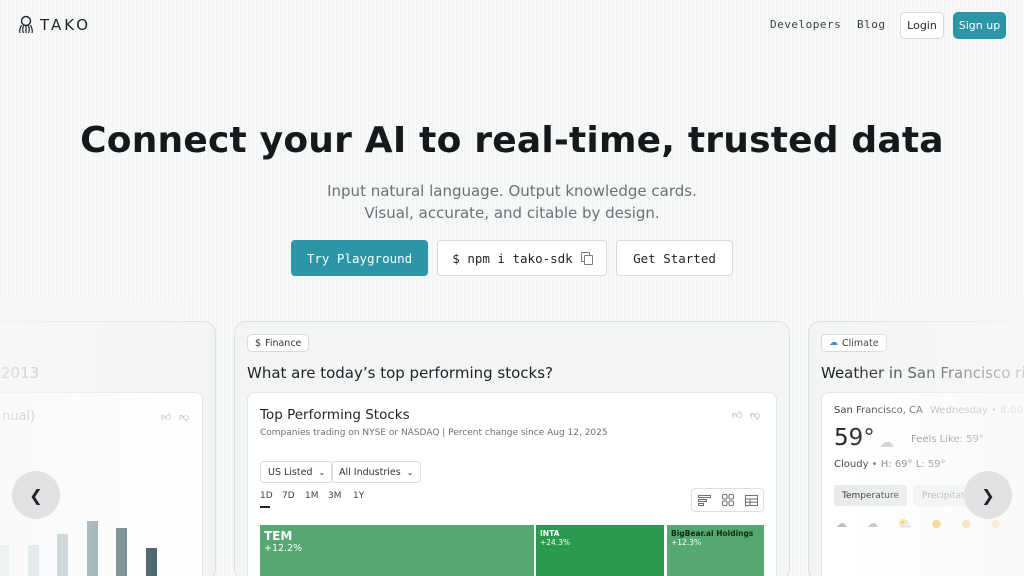  Describe the element at coordinates (278, 536) in the screenshot. I see `tile-symbol: TEM` at that location.